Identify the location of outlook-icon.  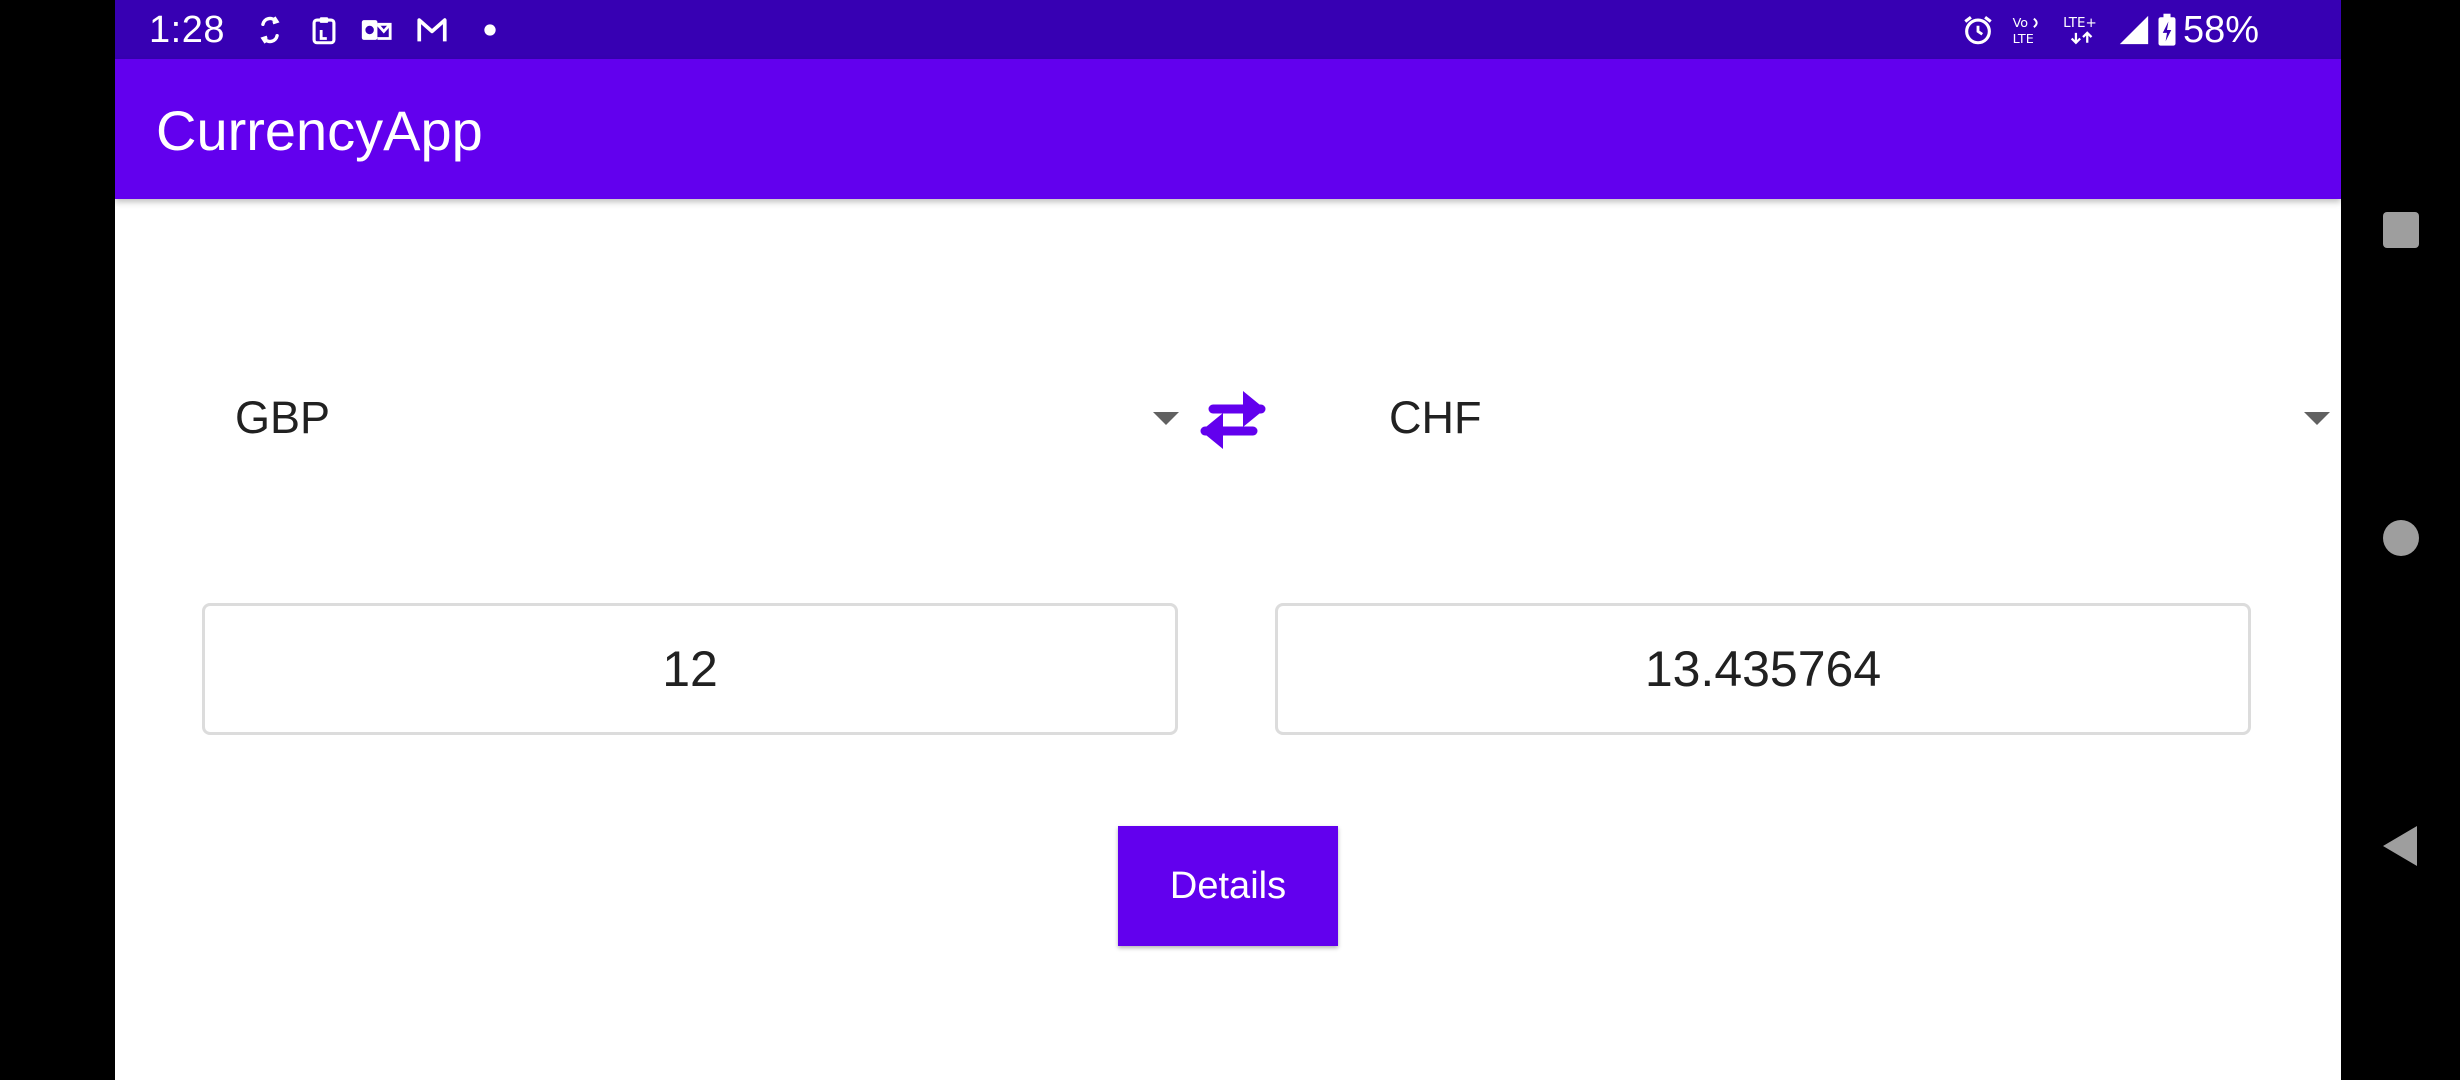
(376, 30).